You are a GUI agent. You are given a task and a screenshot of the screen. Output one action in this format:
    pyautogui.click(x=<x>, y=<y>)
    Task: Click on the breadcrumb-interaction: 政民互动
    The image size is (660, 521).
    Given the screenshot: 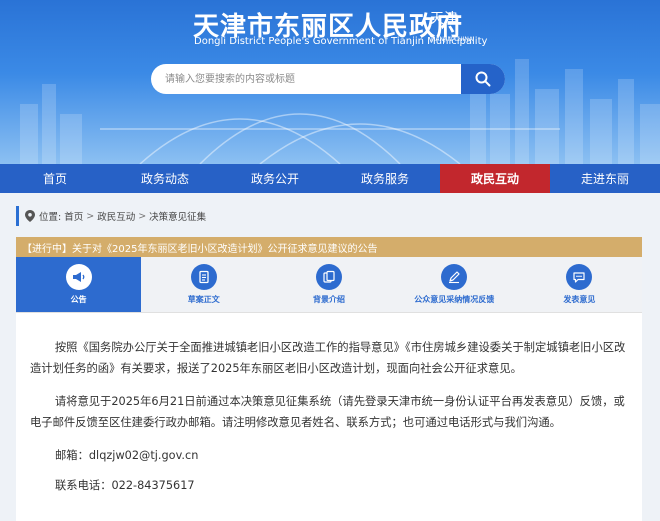 What is the action you would take?
    pyautogui.click(x=116, y=216)
    